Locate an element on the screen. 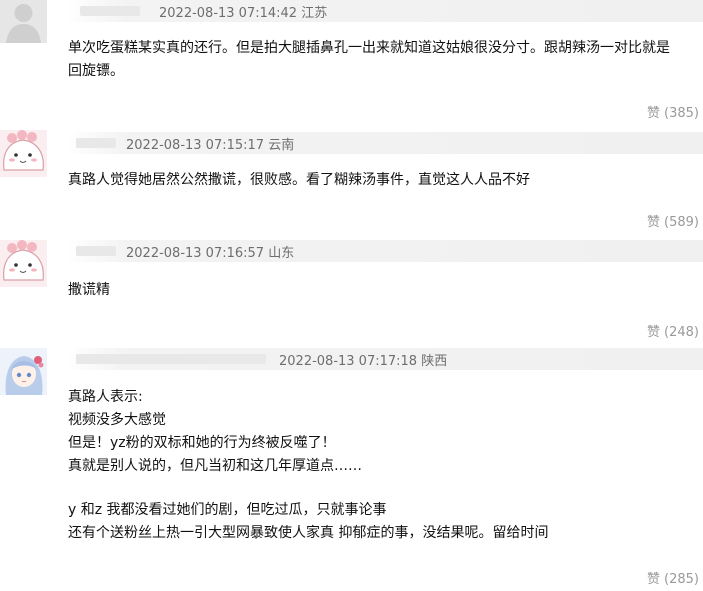 The image size is (703, 591). comment-date: 2022-08-13 07:15:17 is located at coordinates (195, 145).